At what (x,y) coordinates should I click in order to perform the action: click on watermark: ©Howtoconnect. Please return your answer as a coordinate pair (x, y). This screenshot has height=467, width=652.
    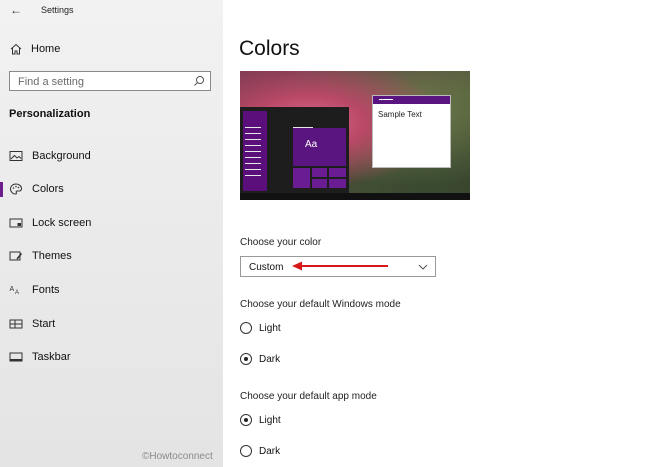
    Looking at the image, I should click on (177, 456).